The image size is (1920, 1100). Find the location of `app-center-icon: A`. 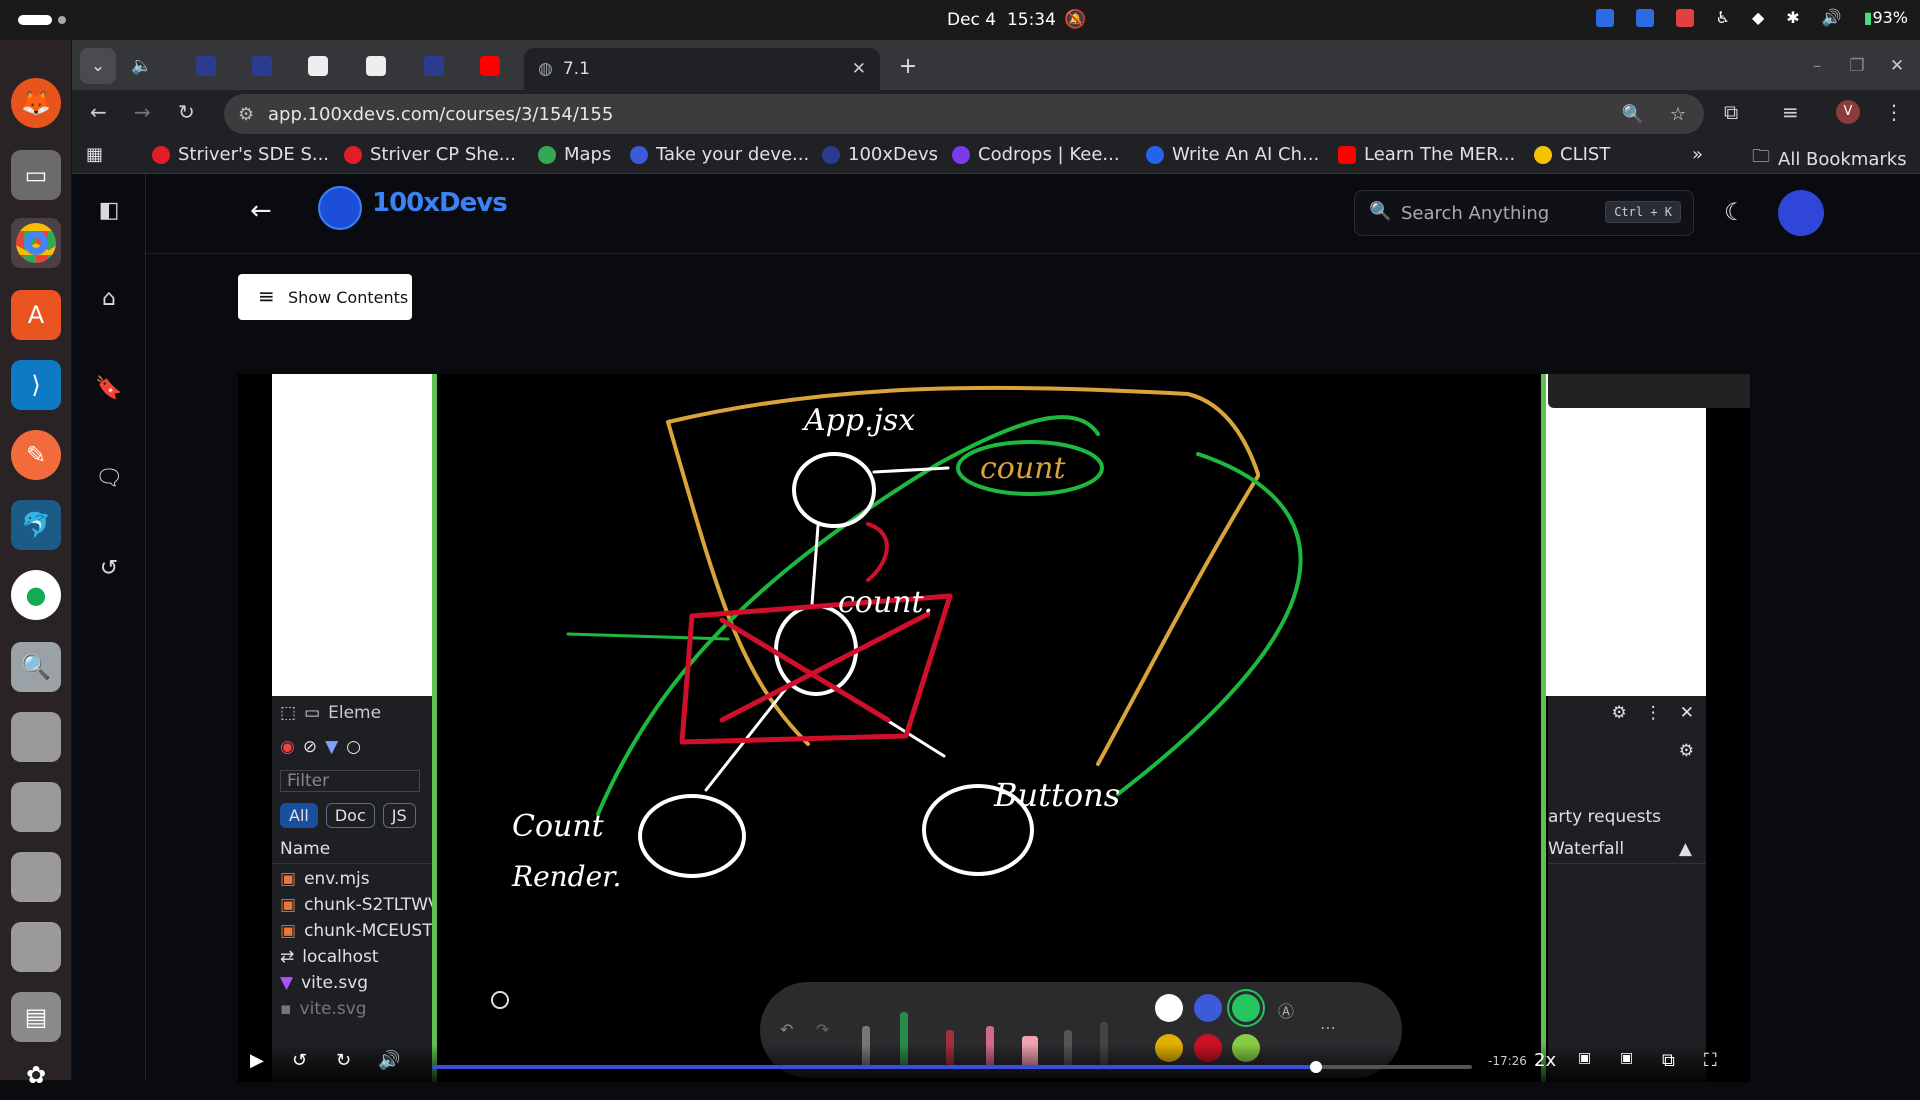

app-center-icon: A is located at coordinates (36, 315).